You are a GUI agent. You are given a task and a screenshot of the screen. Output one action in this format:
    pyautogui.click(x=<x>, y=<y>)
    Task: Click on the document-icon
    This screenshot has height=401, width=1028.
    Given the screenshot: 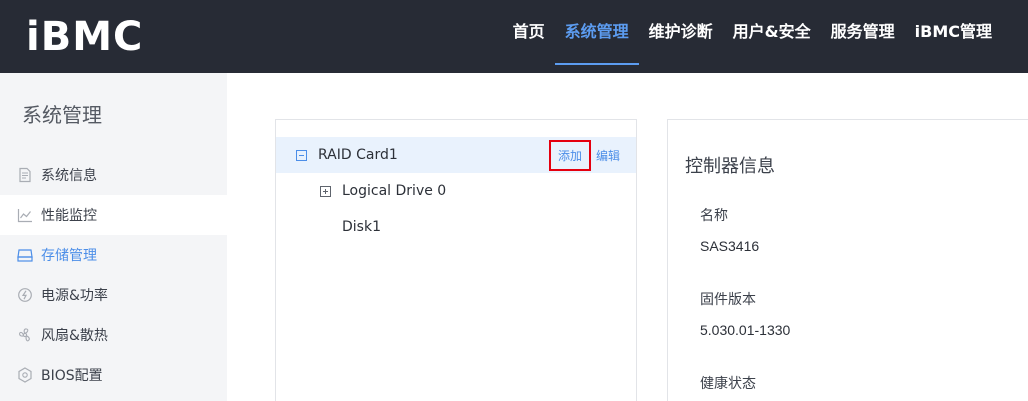 What is the action you would take?
    pyautogui.click(x=25, y=175)
    